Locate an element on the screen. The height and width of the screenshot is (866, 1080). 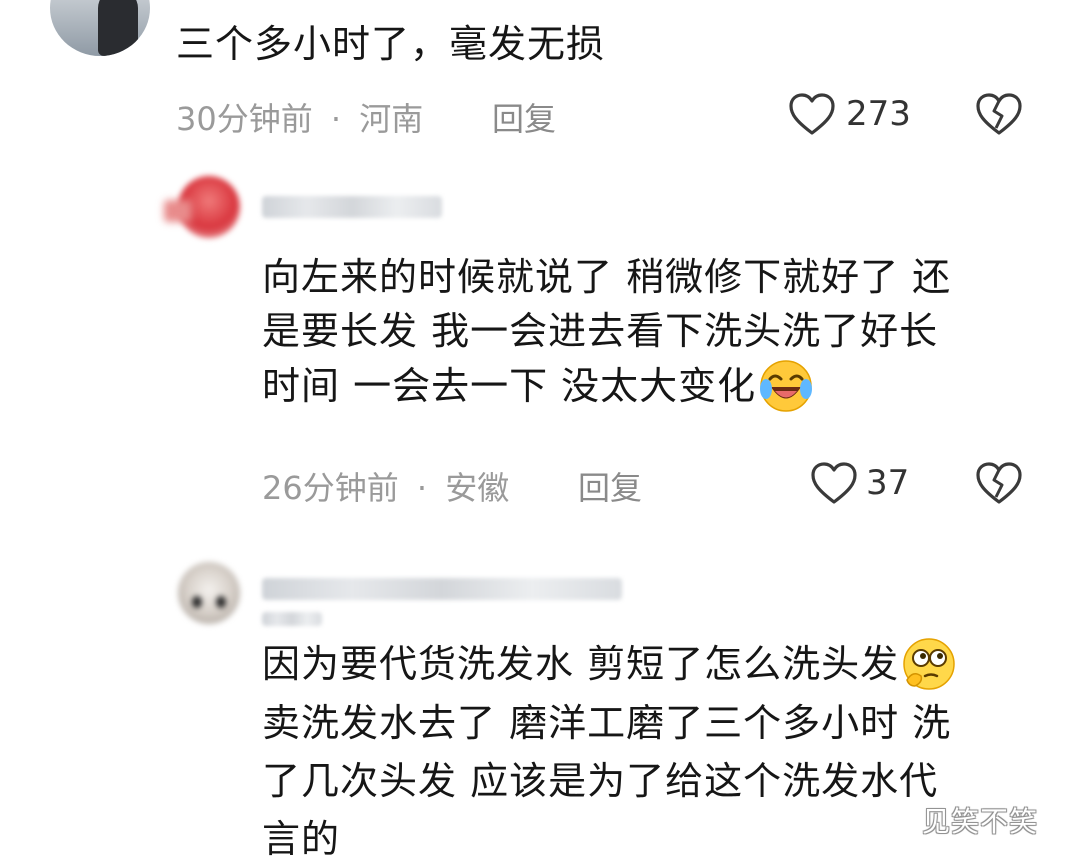
comment-meta: 30分钟前 · 河南 is located at coordinates (299, 117).